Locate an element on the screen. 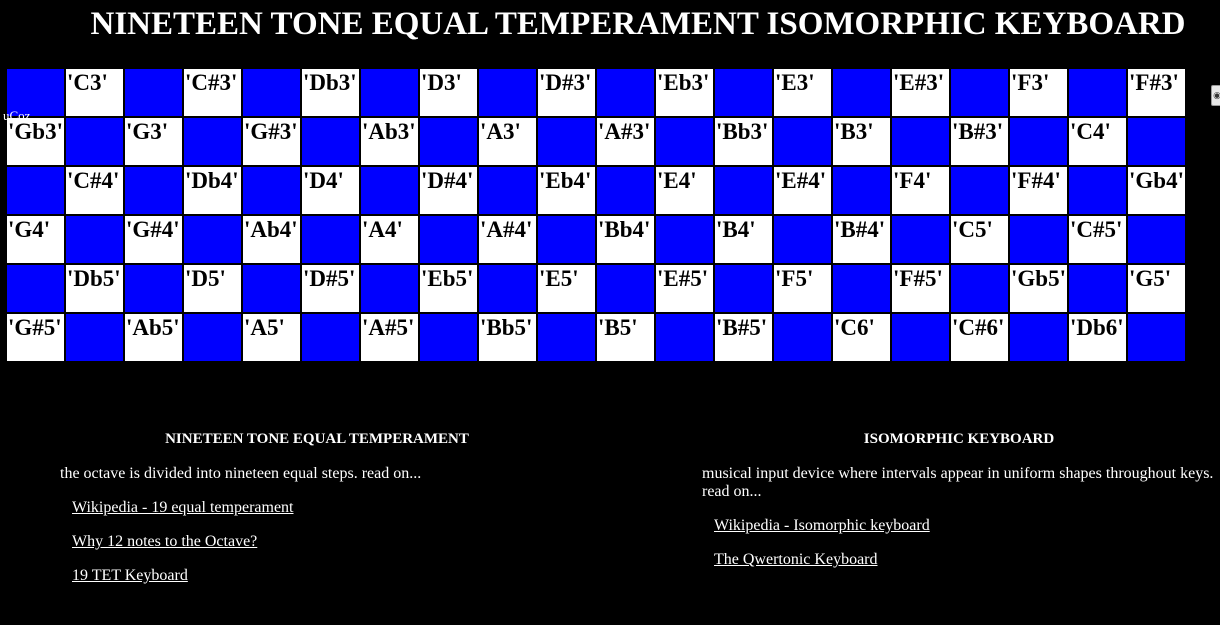 The width and height of the screenshot is (1220, 625). note-key-label: 'D#4' is located at coordinates (447, 180).